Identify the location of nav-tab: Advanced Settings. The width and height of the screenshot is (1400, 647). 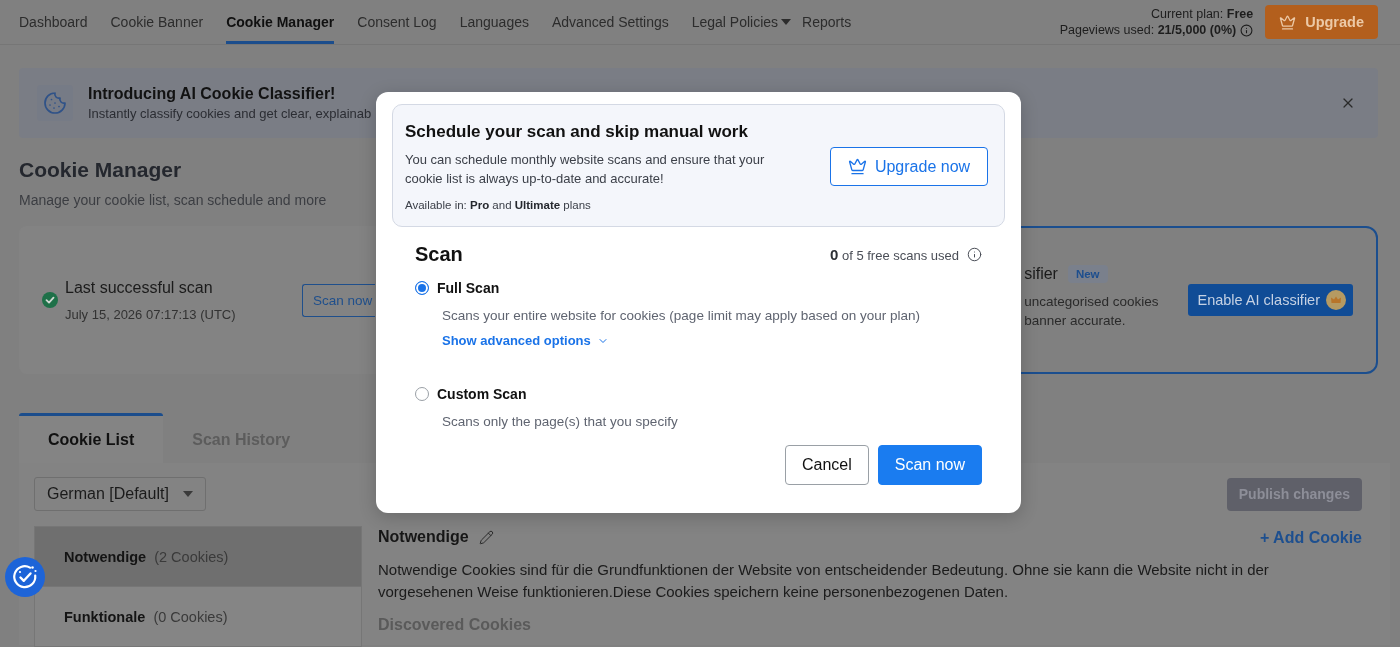
(610, 22).